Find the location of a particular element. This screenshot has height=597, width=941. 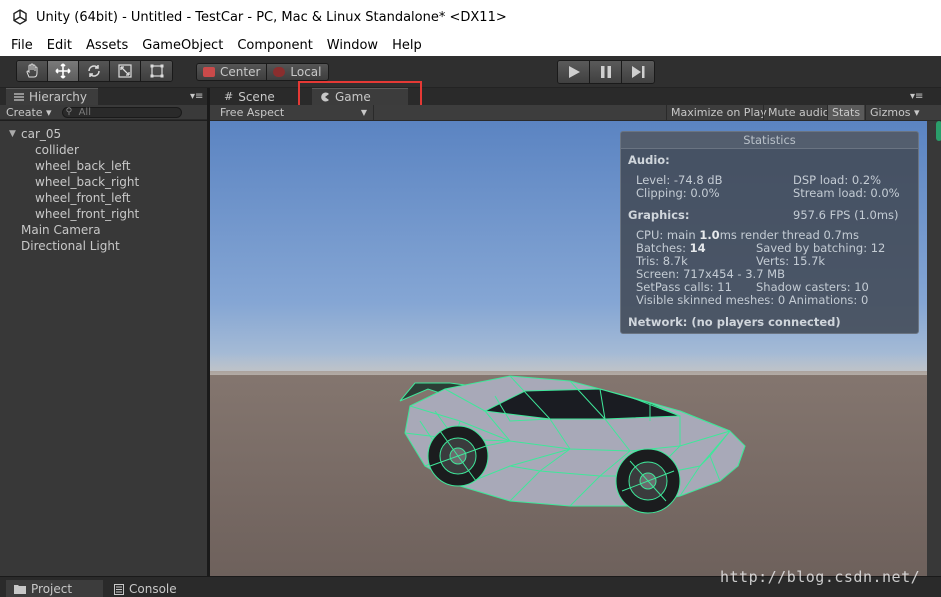

rect-tool-button is located at coordinates (156, 71).